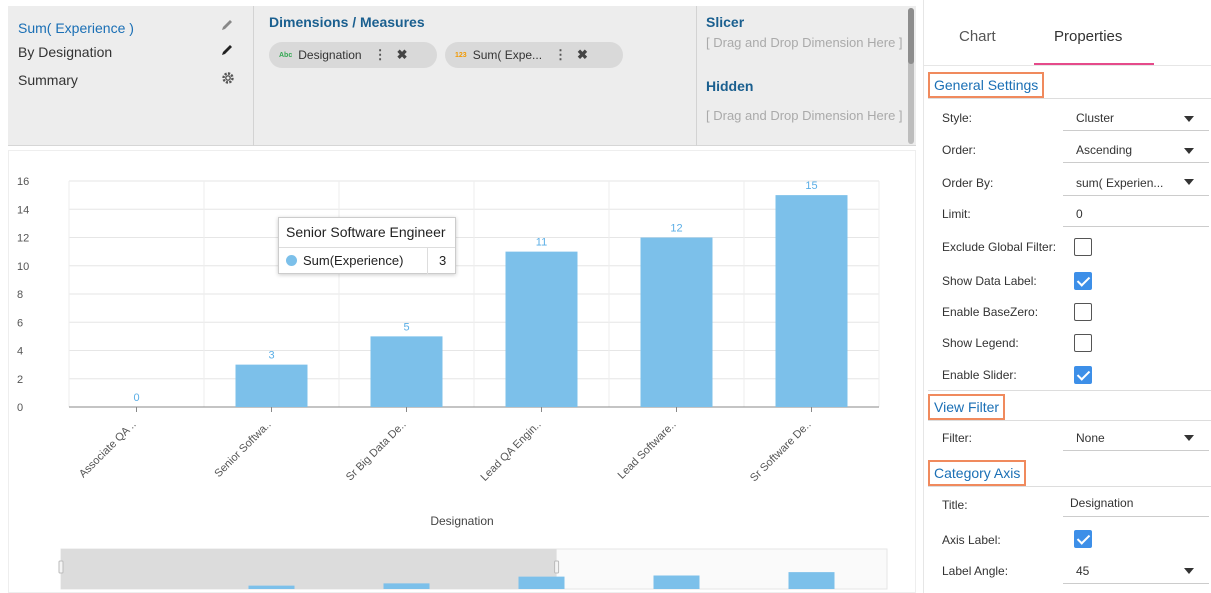 The height and width of the screenshot is (593, 1211). I want to click on hidden-title: Hidden, so click(730, 86).